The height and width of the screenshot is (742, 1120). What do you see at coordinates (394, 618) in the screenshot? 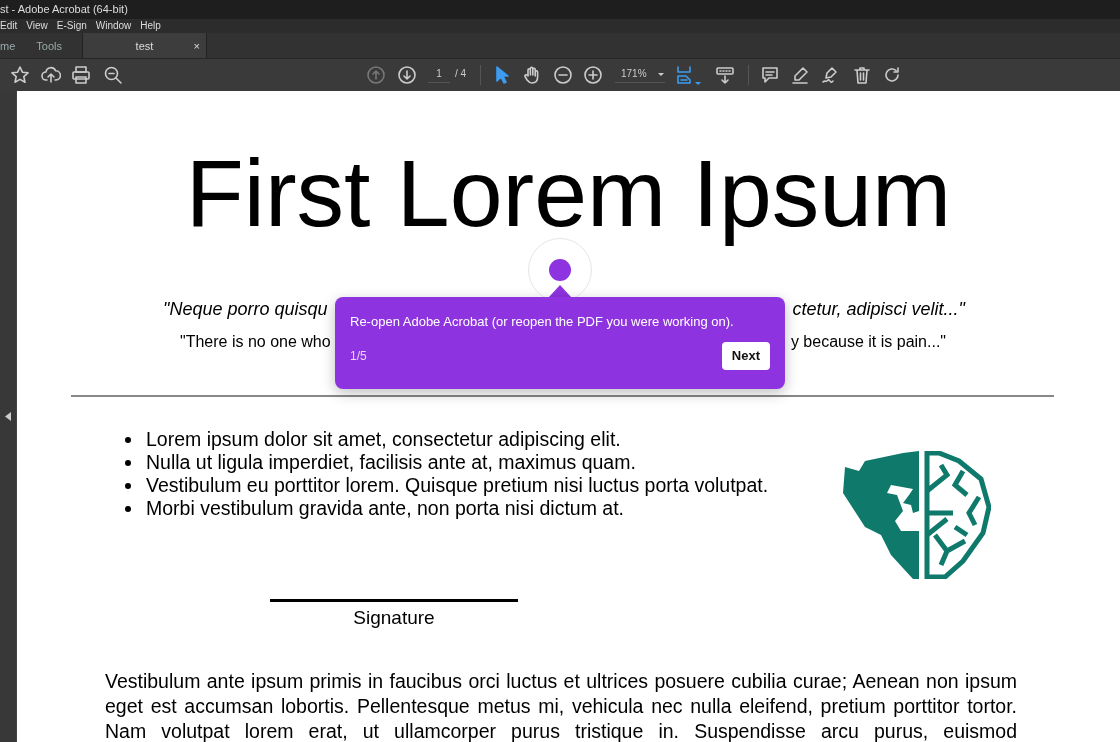
I see `signature-label: Signature` at bounding box center [394, 618].